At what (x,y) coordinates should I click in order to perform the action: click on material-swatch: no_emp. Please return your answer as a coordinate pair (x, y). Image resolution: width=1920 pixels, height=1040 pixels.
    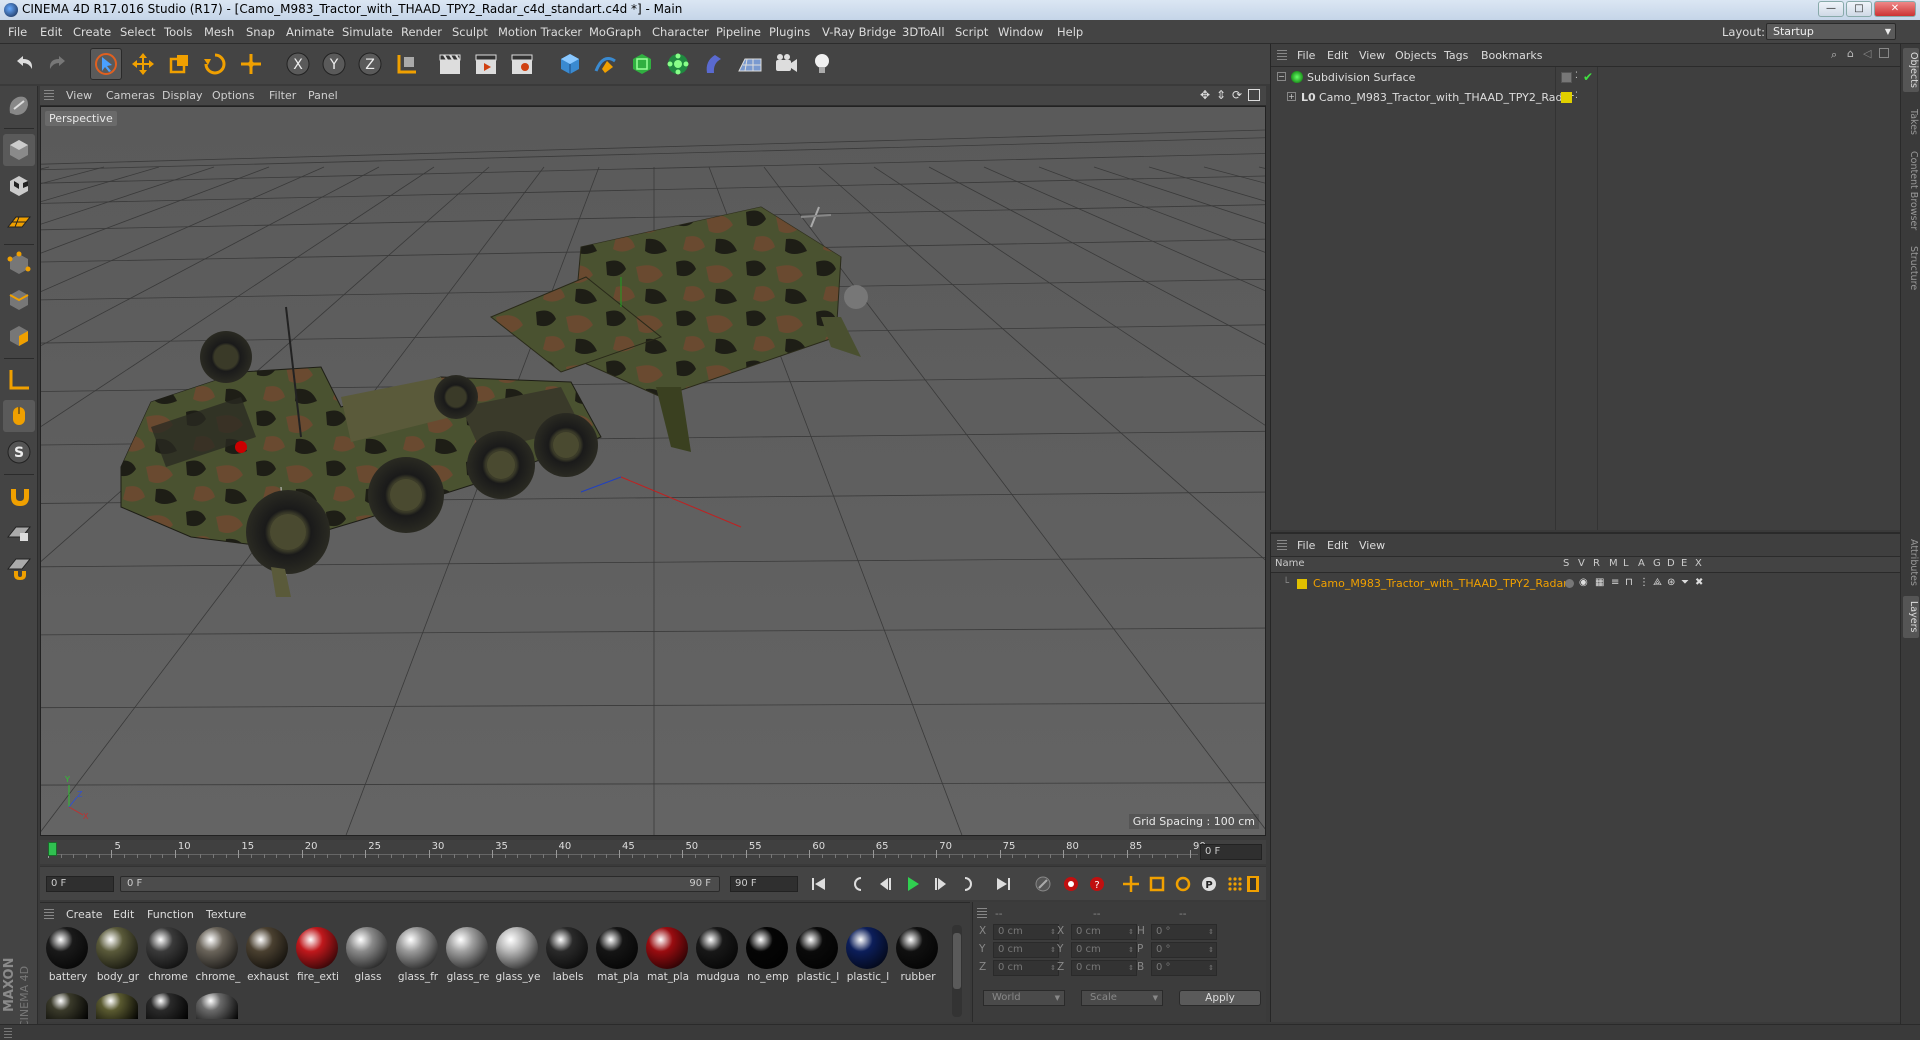
    Looking at the image, I should click on (767, 955).